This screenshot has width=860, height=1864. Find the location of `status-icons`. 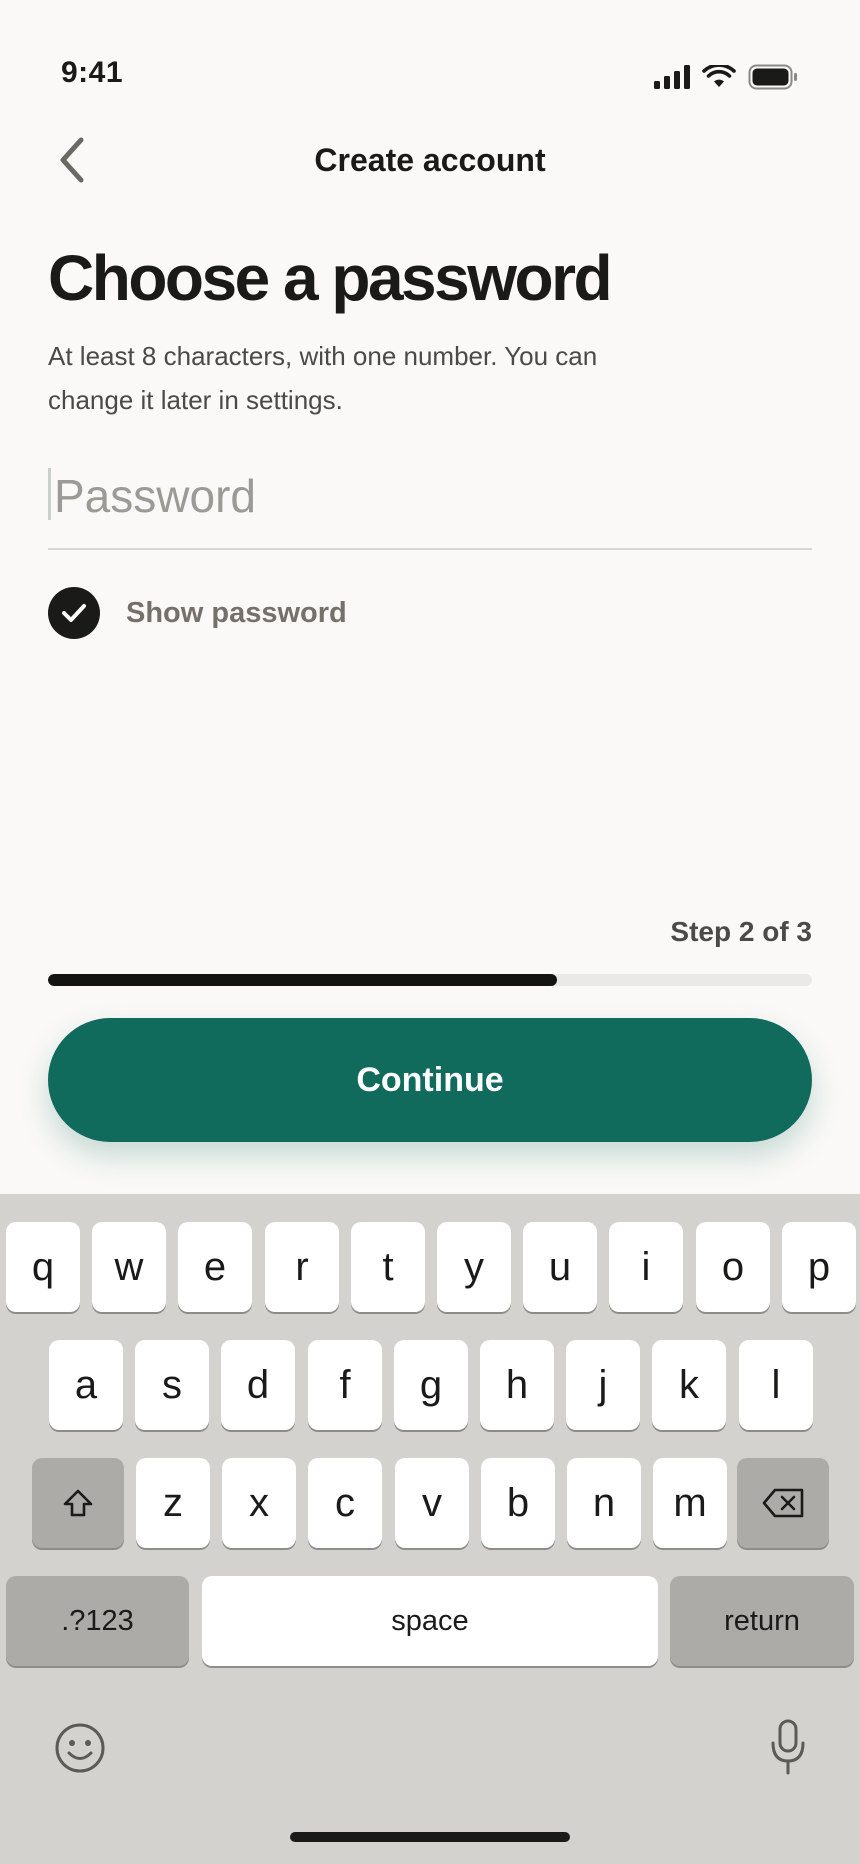

status-icons is located at coordinates (726, 79).